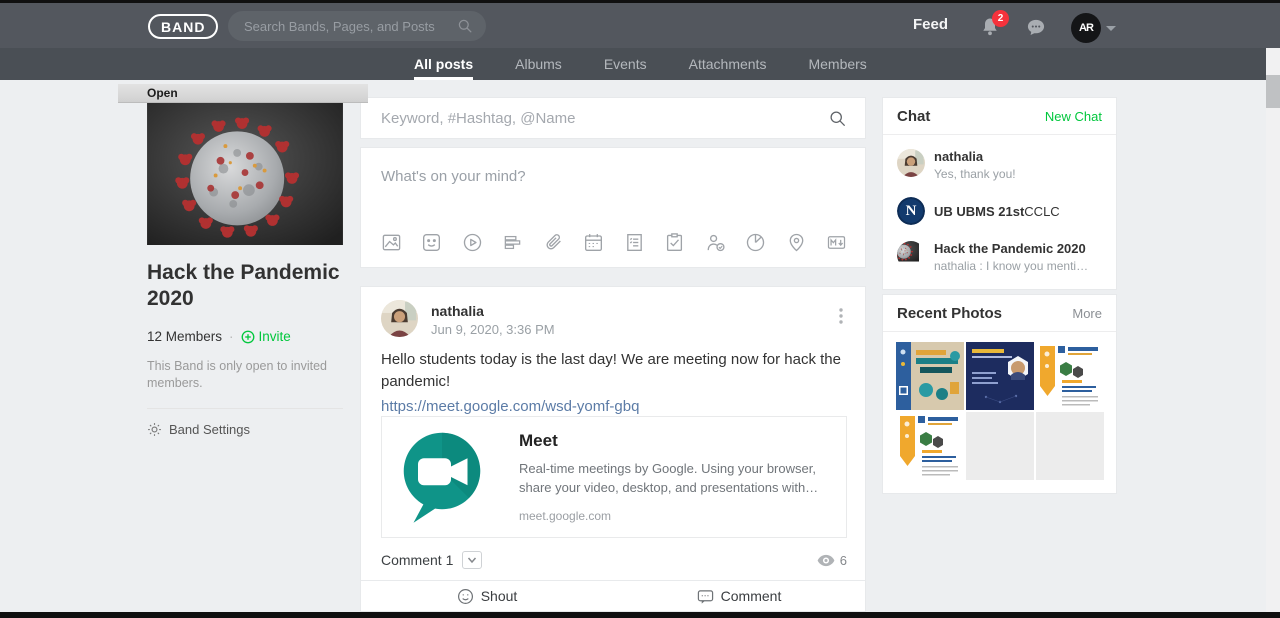  I want to click on eye-icon, so click(826, 560).